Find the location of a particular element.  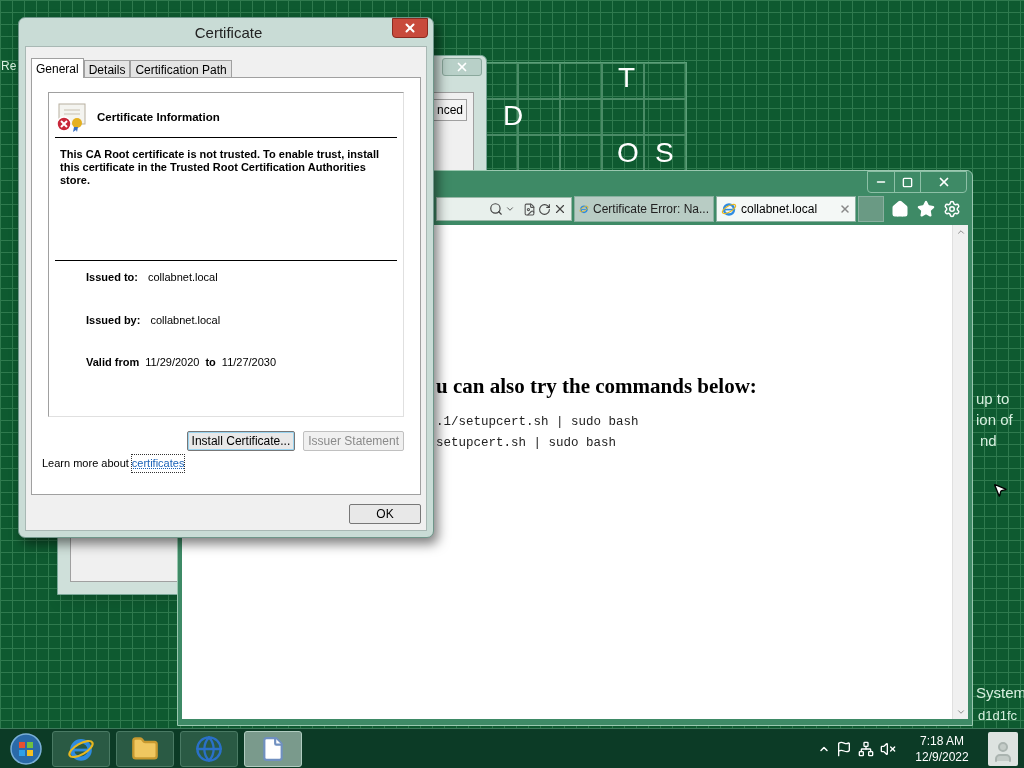

folder-icon is located at coordinates (145, 748).